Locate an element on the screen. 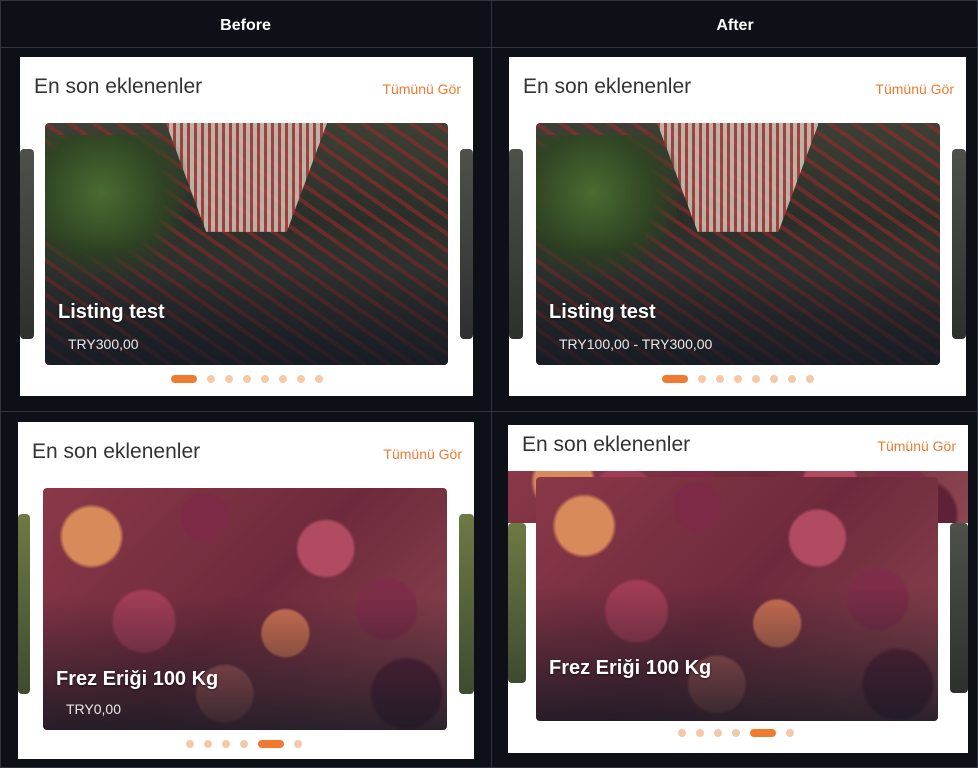 The width and height of the screenshot is (978, 768). row-divider is located at coordinates (489, 411).